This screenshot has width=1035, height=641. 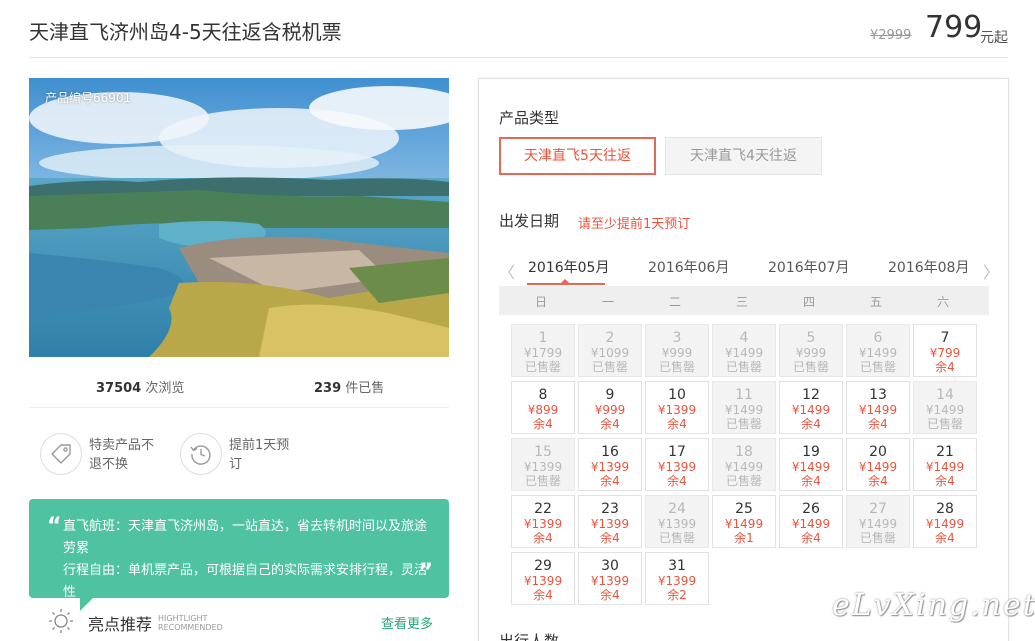 I want to click on calendar-day-number: 9, so click(x=610, y=395).